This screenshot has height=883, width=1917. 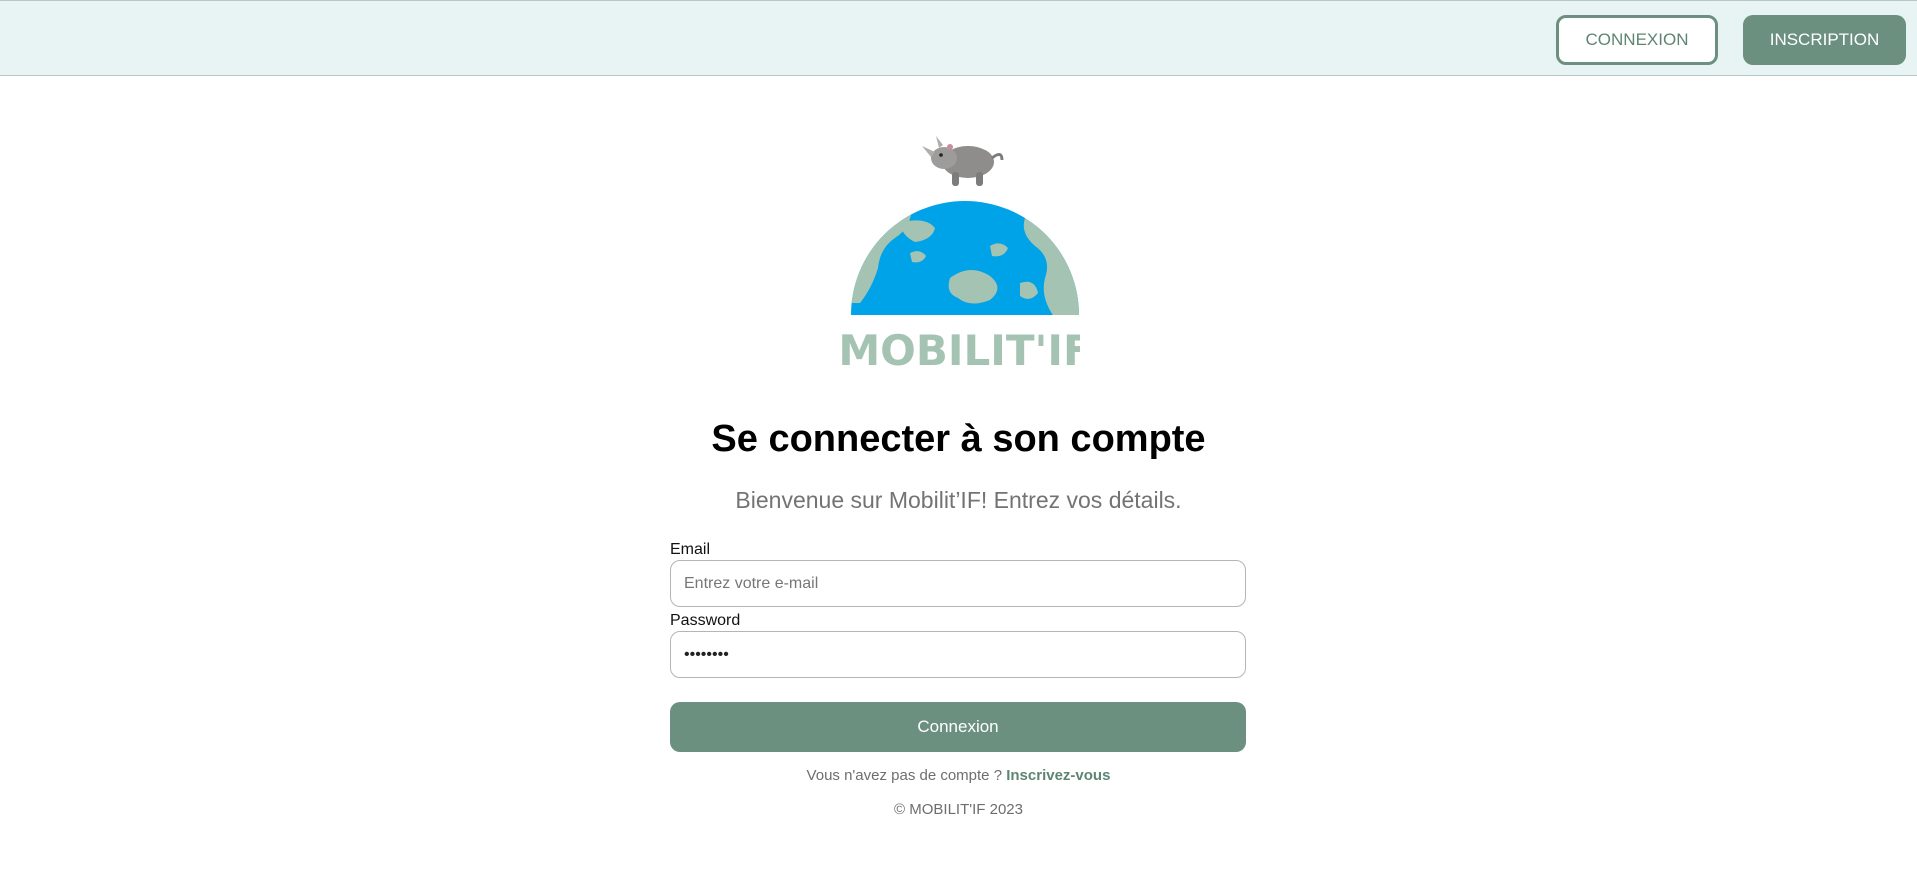 What do you see at coordinates (963, 161) in the screenshot?
I see `rhino-icon` at bounding box center [963, 161].